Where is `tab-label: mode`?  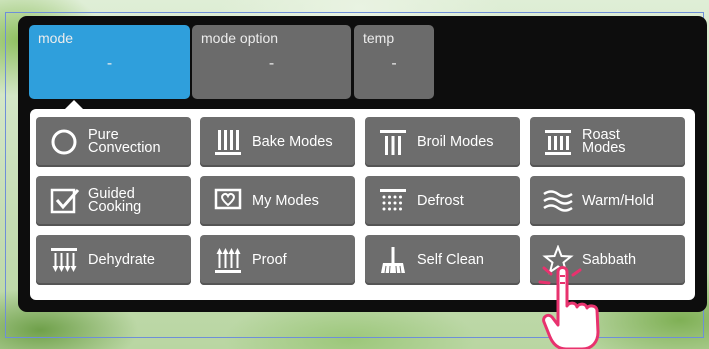
tab-label: mode is located at coordinates (56, 38).